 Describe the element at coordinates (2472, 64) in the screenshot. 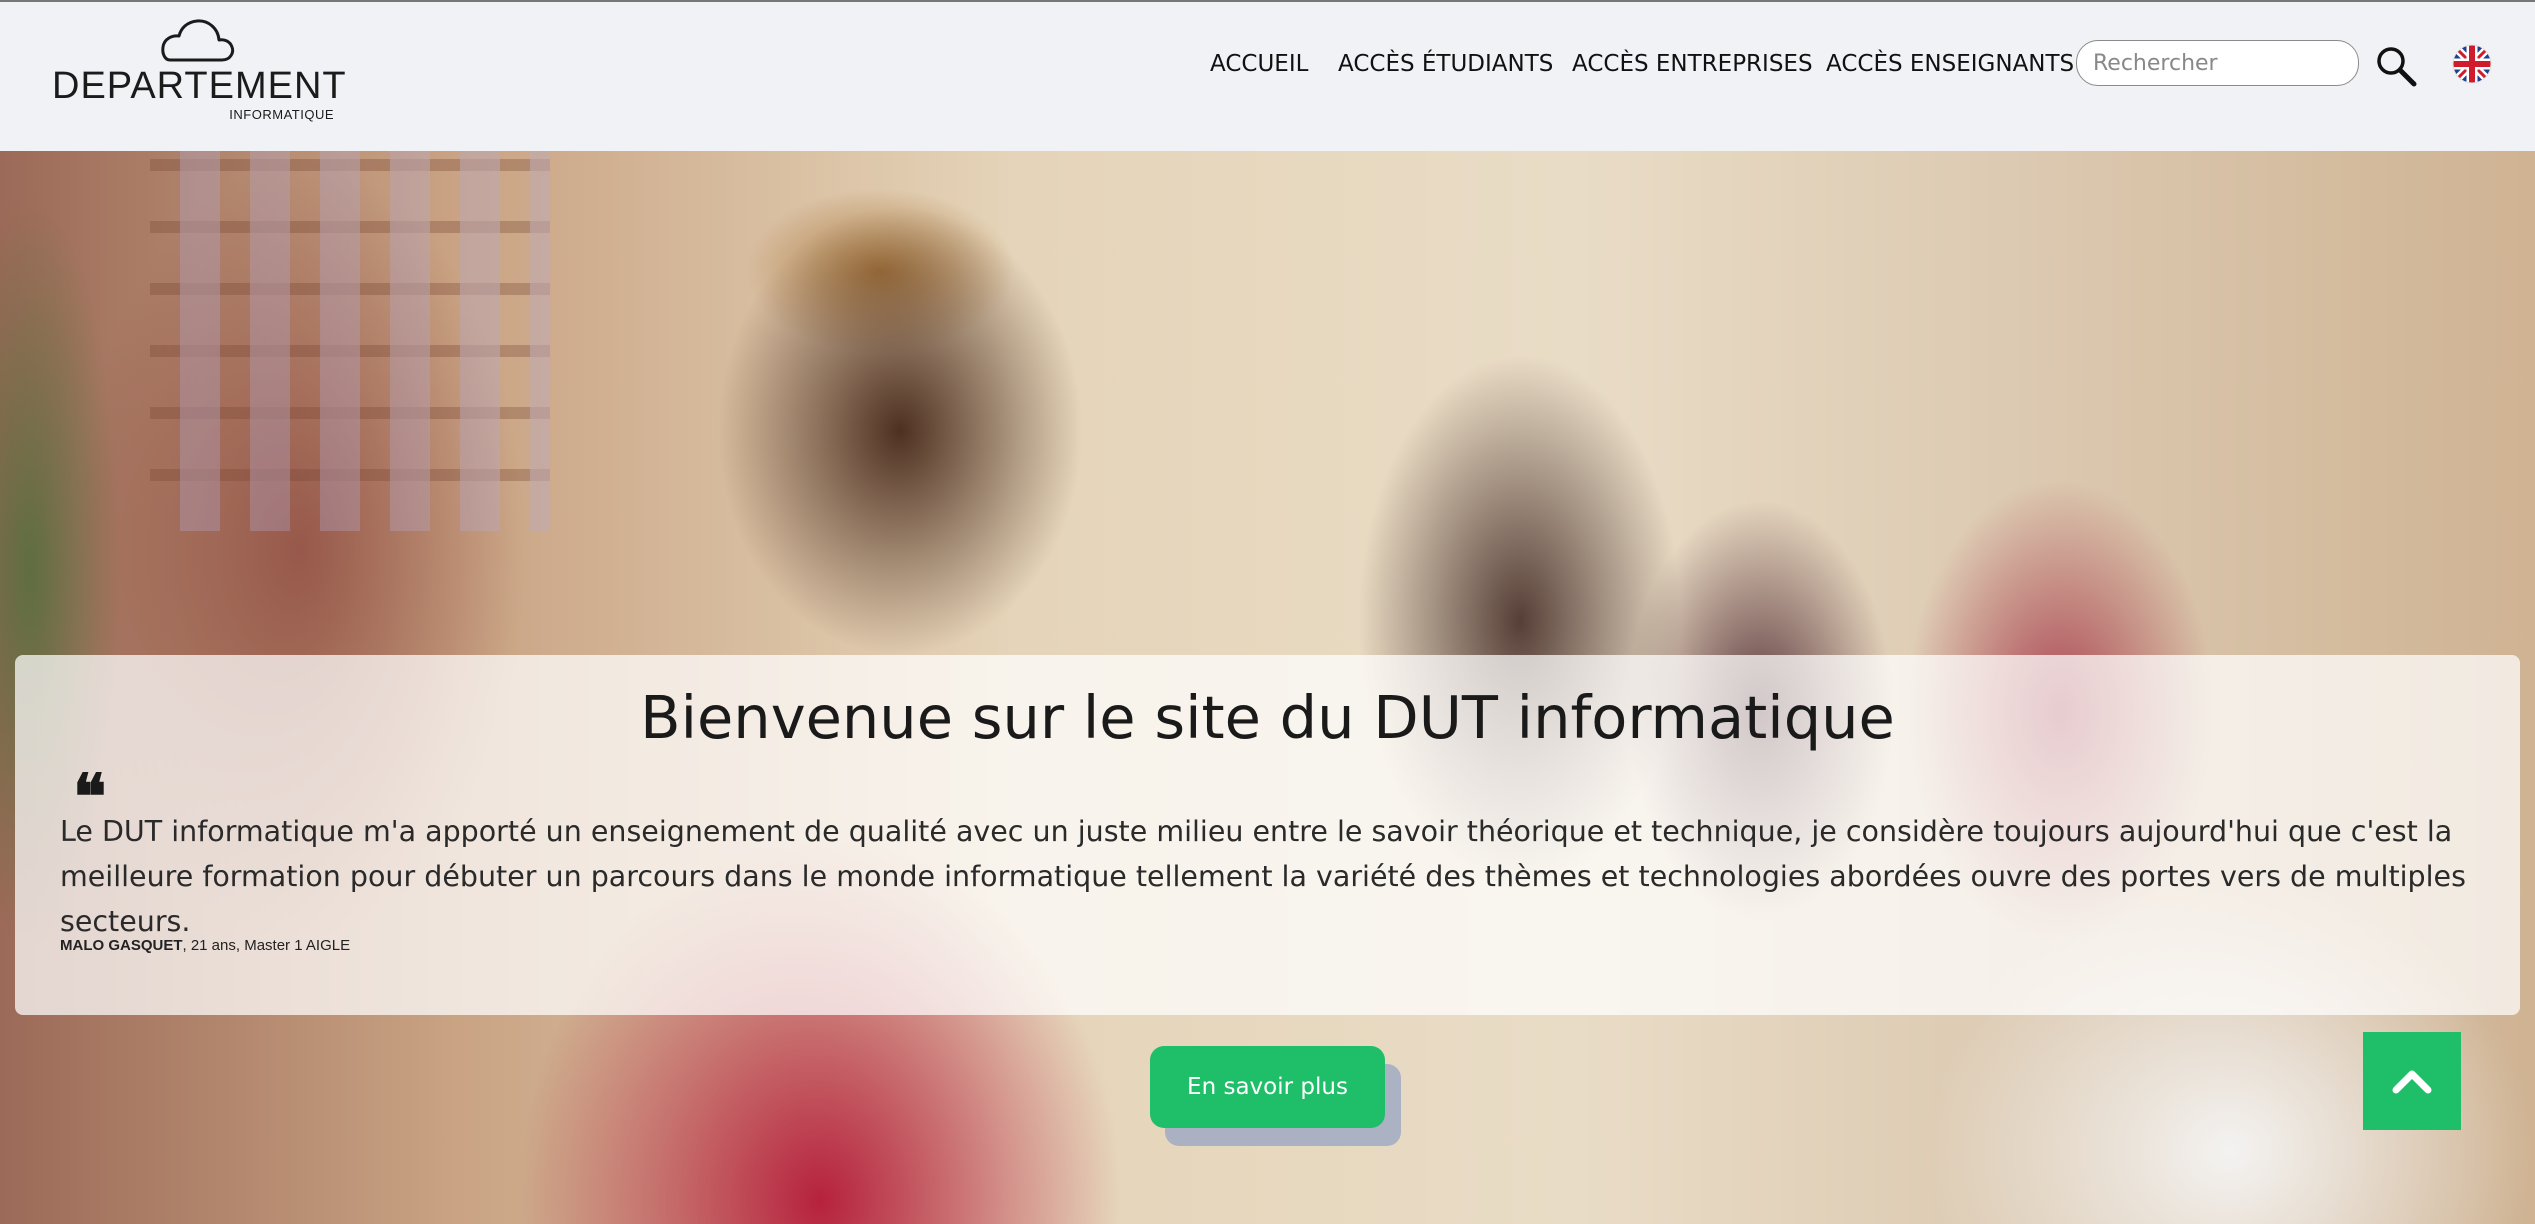

I see `uk-flag-icon` at that location.